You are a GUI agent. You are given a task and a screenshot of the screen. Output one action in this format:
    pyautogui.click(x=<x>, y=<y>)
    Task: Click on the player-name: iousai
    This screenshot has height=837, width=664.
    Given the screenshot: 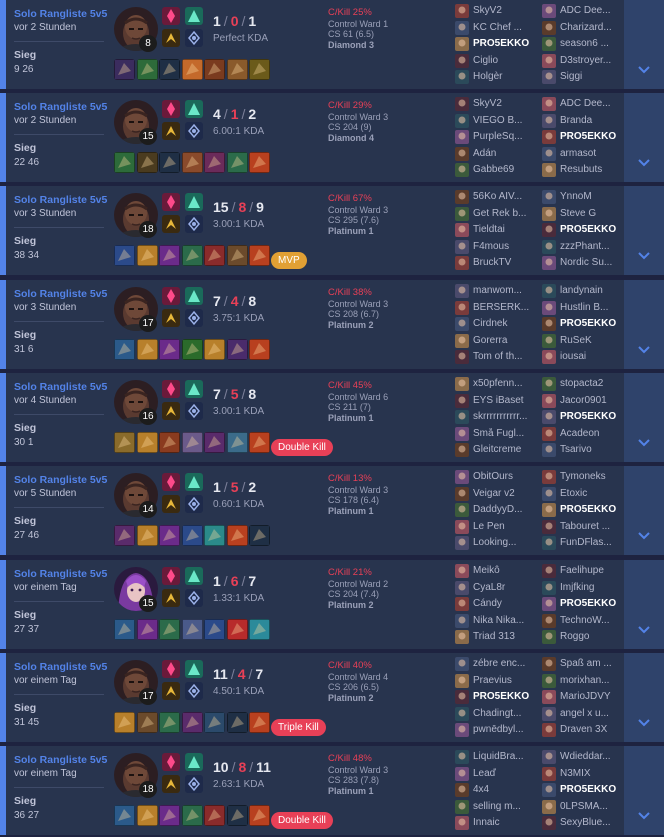 What is the action you would take?
    pyautogui.click(x=595, y=356)
    